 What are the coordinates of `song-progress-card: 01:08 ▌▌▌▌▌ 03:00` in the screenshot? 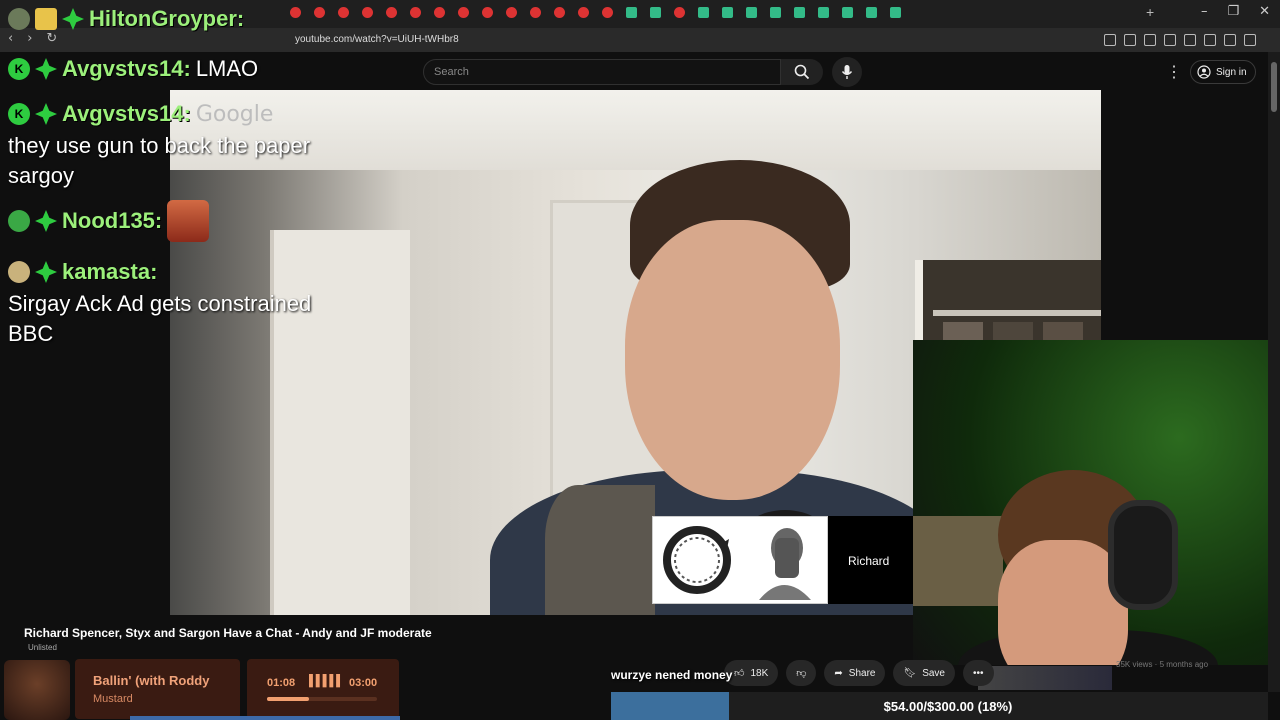 It's located at (323, 689).